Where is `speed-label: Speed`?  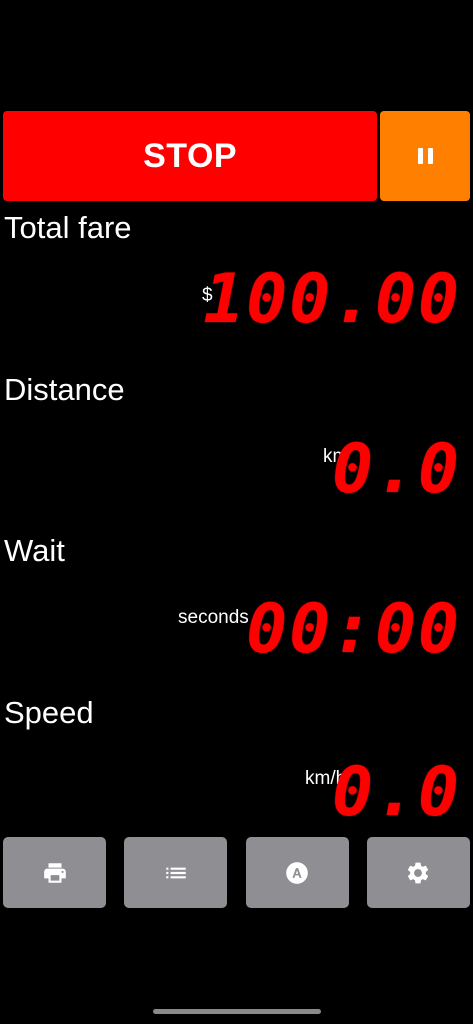
speed-label: Speed is located at coordinates (49, 712).